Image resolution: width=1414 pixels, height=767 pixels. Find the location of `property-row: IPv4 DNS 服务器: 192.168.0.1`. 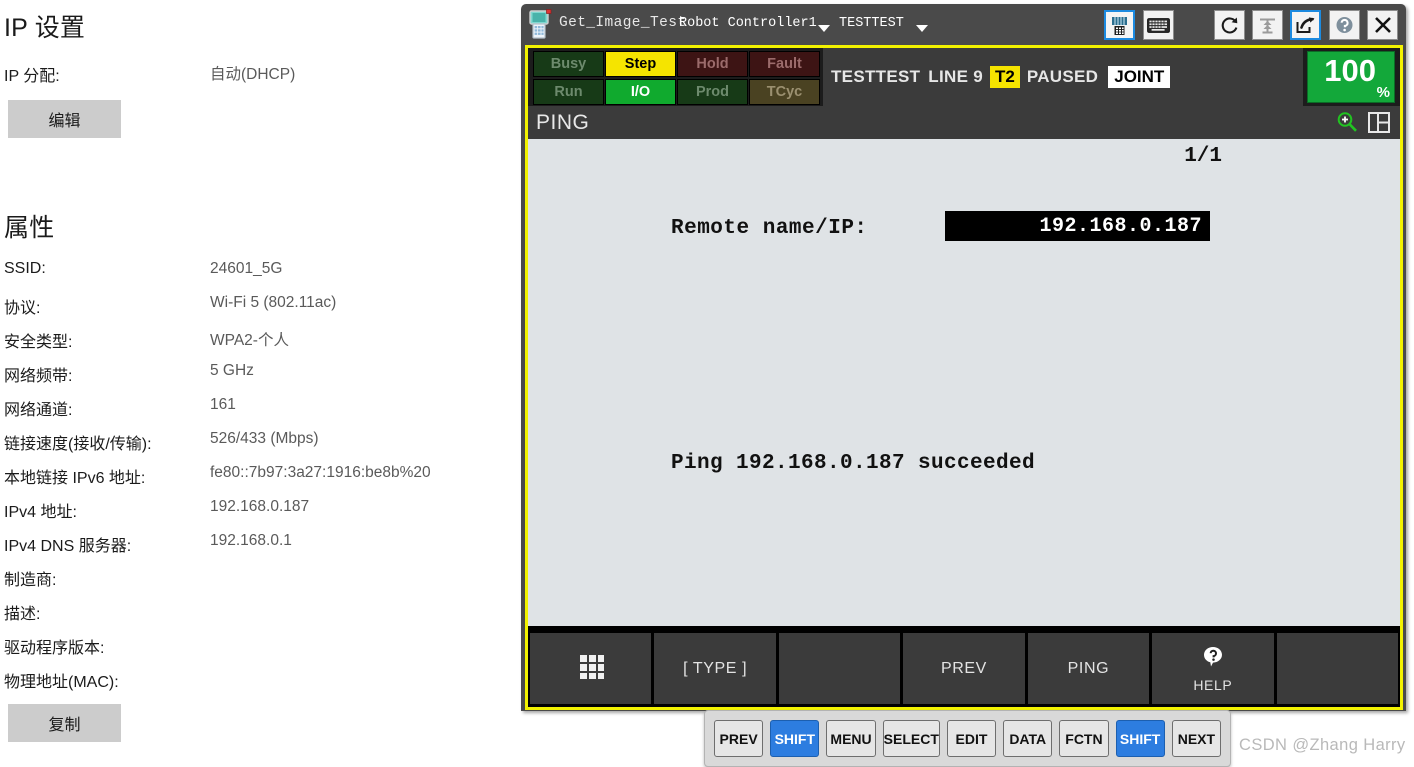

property-row: IPv4 DNS 服务器: 192.168.0.1 is located at coordinates (254, 549).